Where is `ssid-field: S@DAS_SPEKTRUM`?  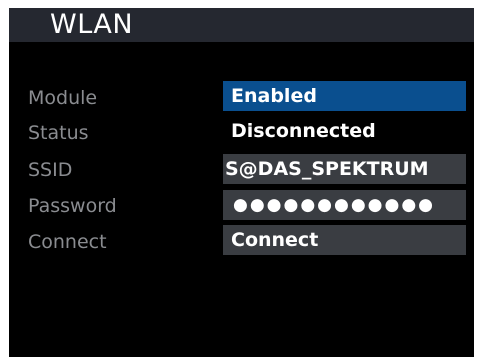
ssid-field: S@DAS_SPEKTRUM is located at coordinates (344, 169).